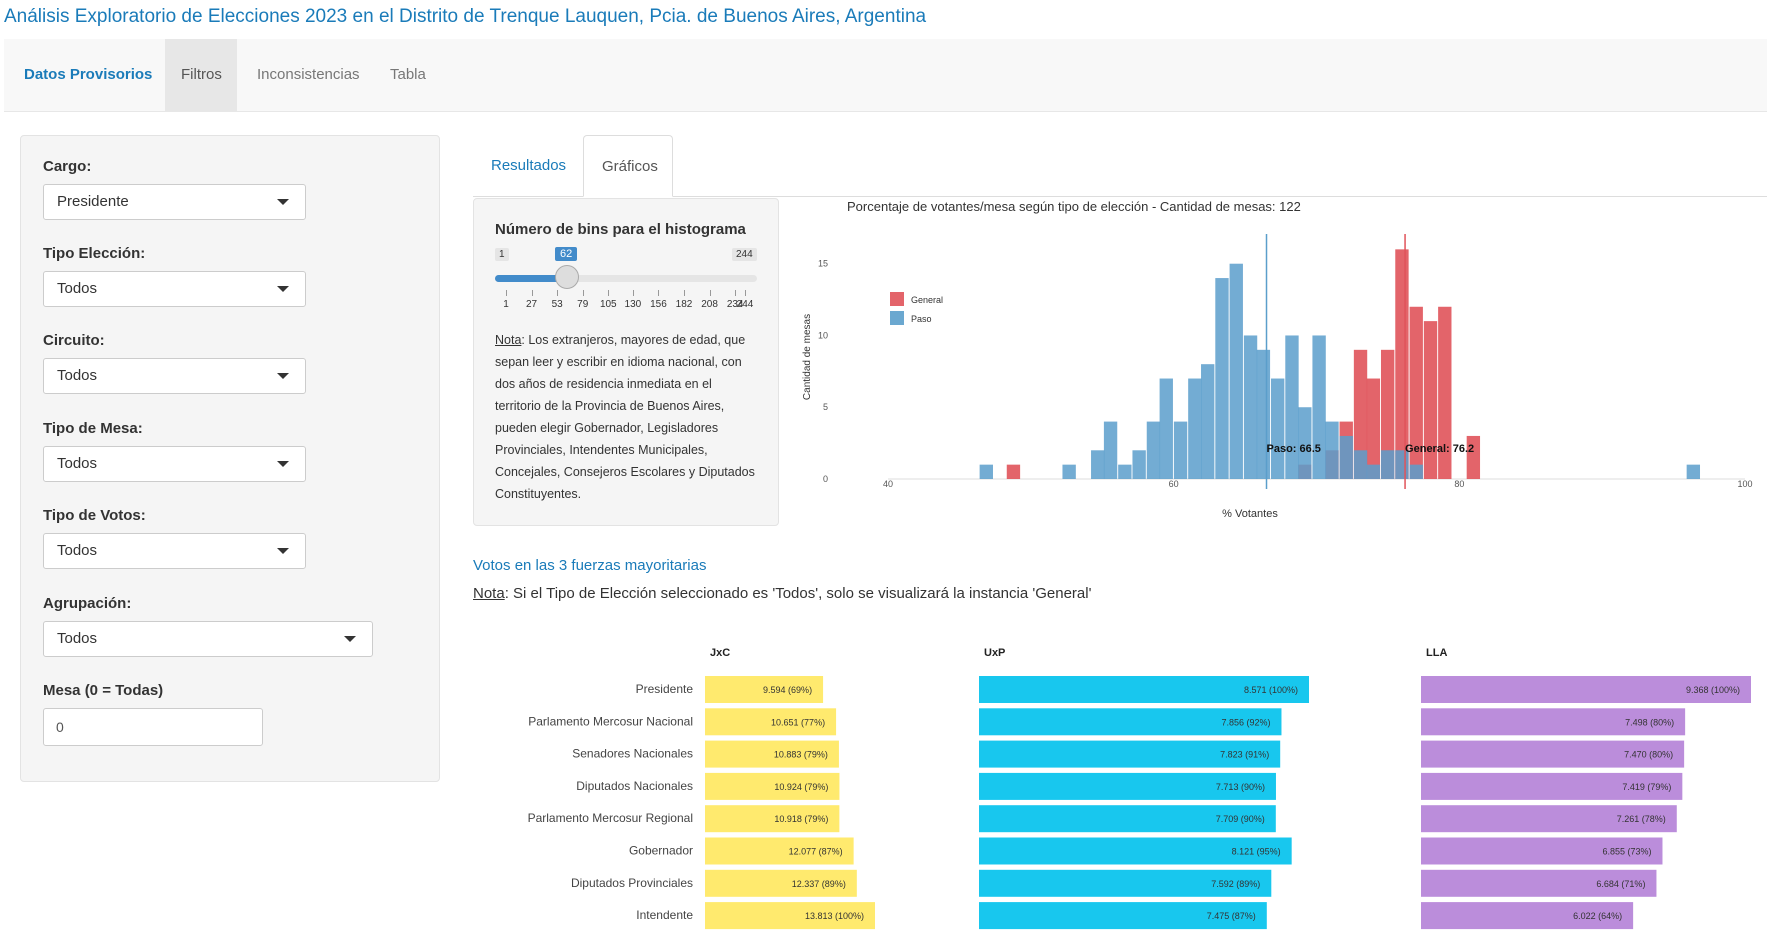  Describe the element at coordinates (825, 407) in the screenshot. I see `y-tick-label: 5` at that location.